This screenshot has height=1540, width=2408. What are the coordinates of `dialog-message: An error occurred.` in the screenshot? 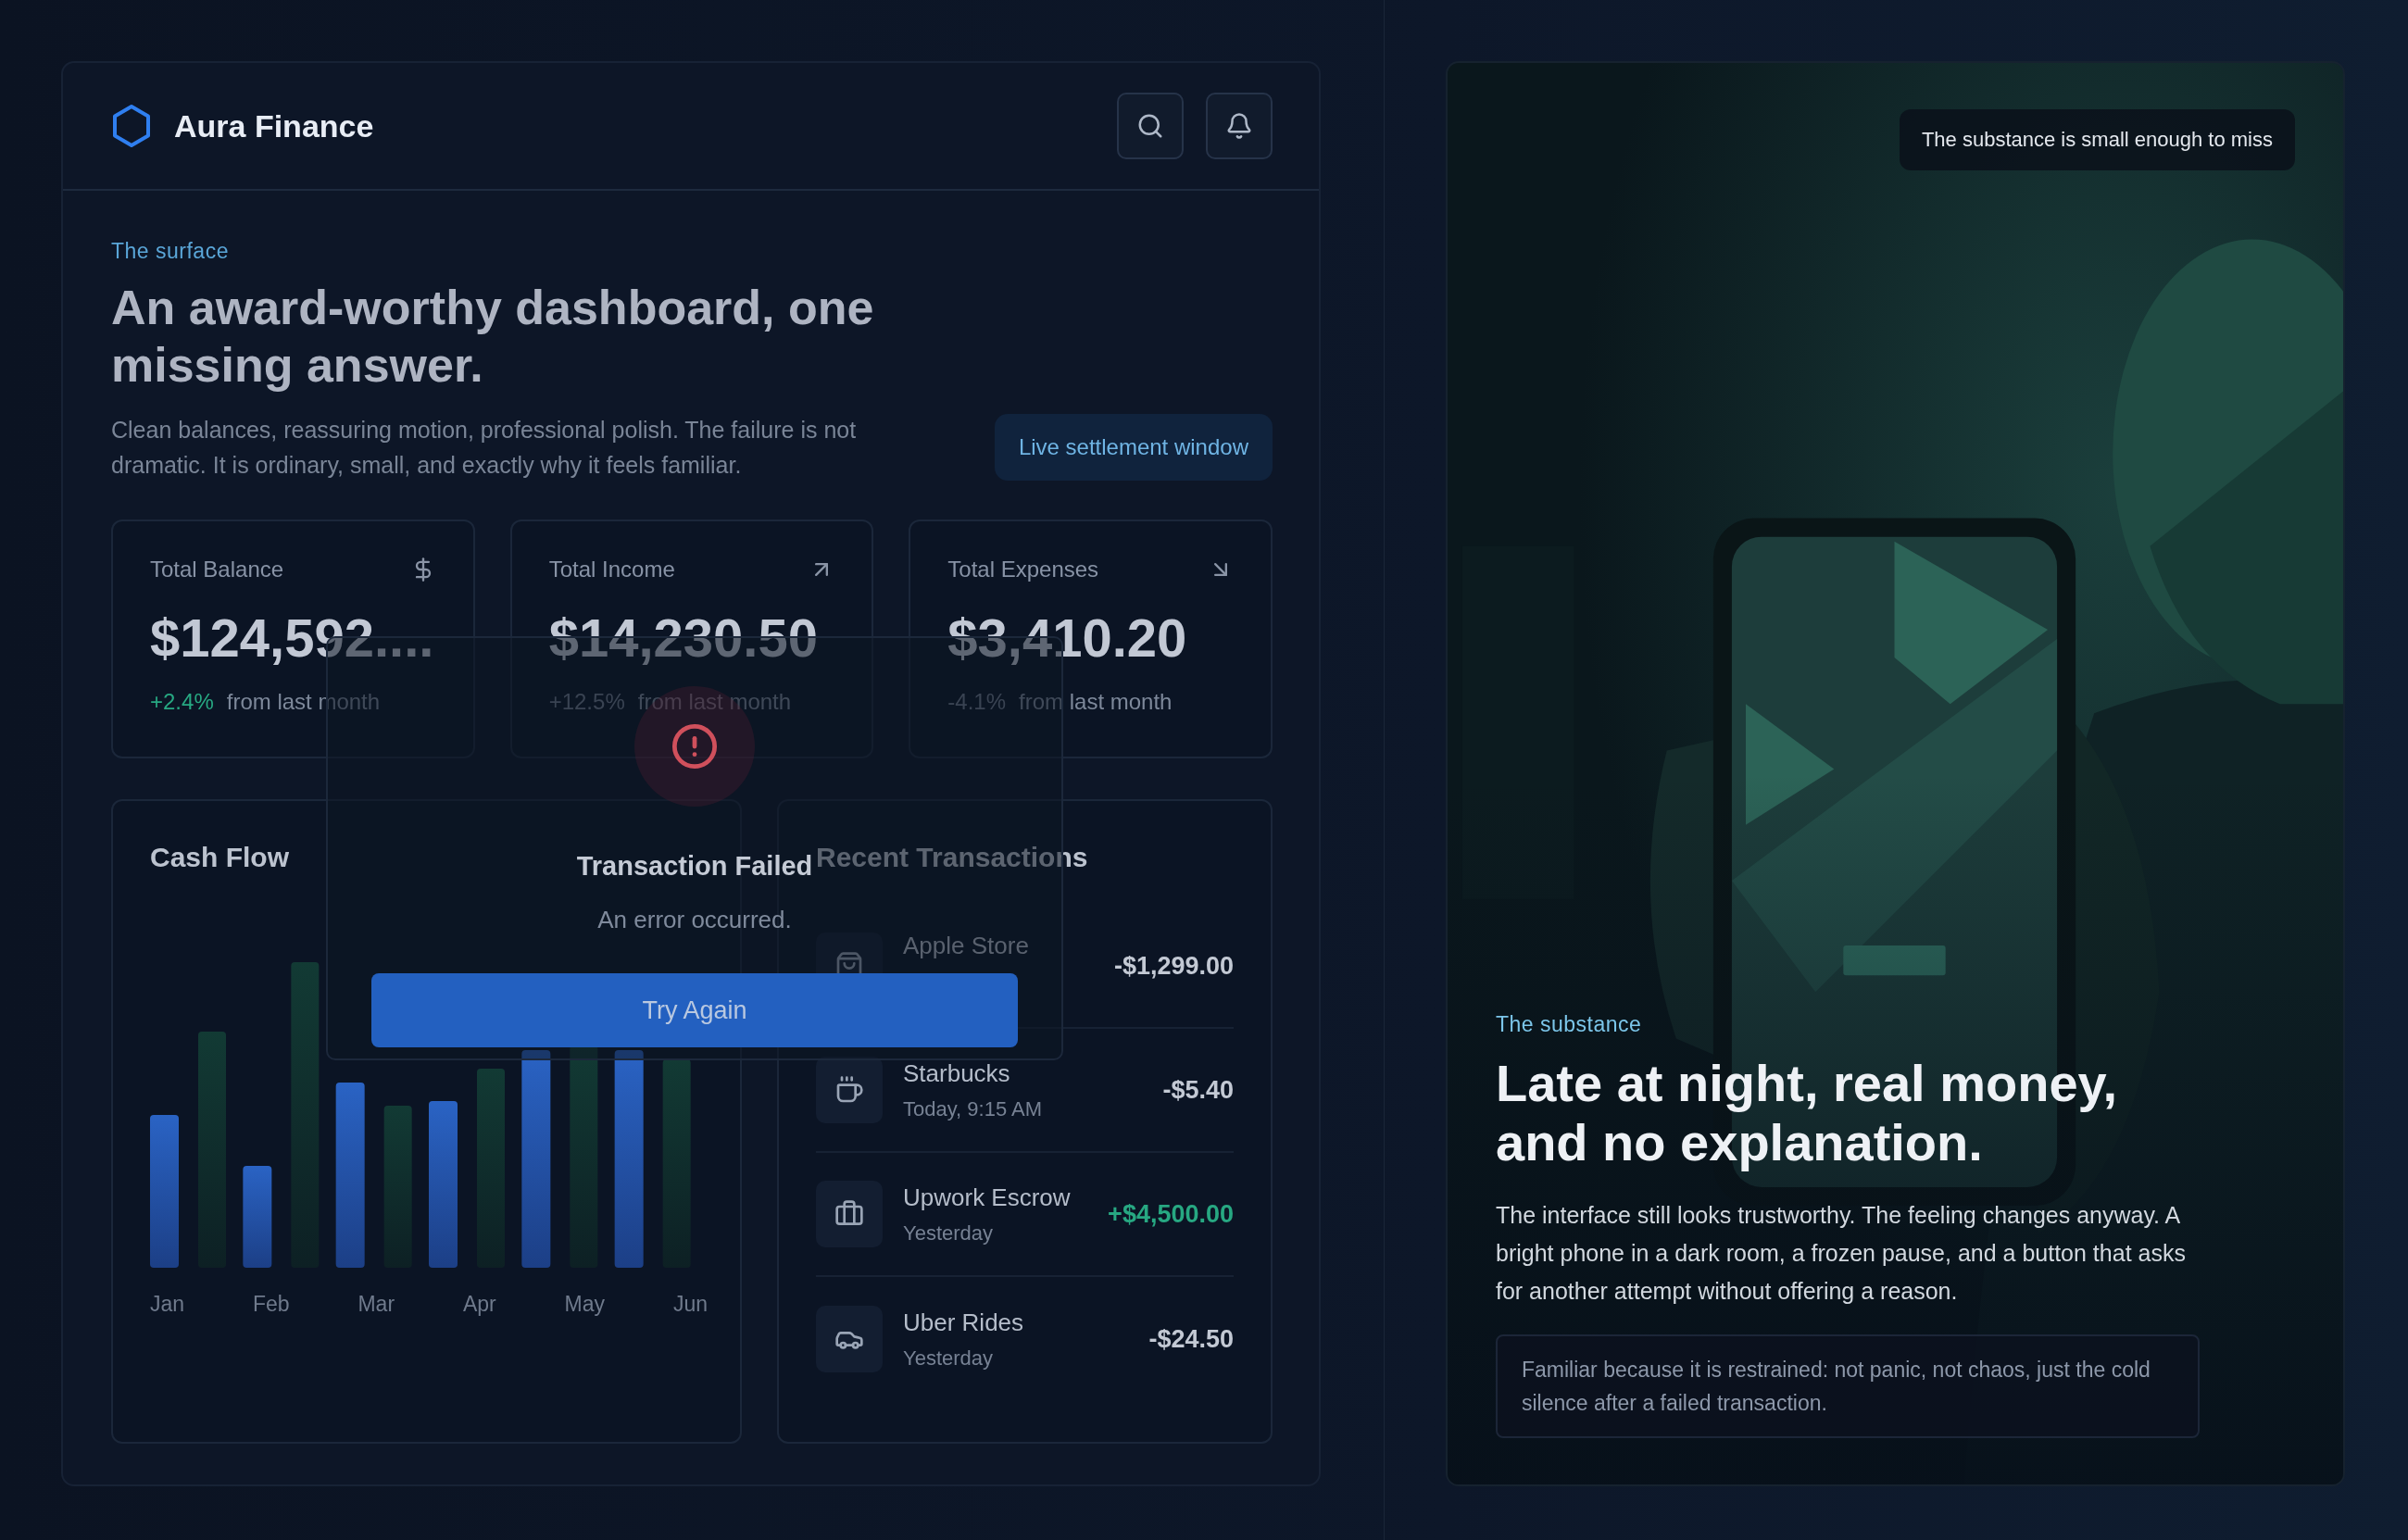 It's located at (694, 920).